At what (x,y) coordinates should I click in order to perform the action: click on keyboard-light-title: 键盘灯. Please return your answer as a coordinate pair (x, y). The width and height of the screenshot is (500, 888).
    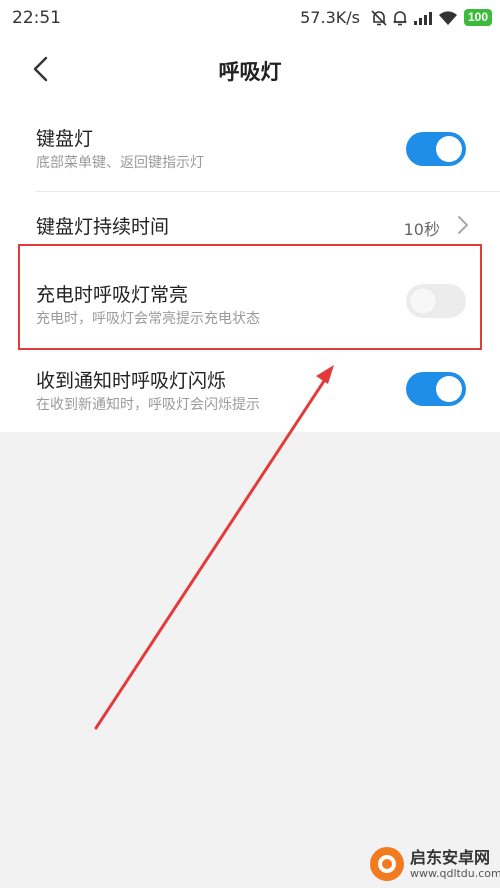
    Looking at the image, I should click on (65, 139).